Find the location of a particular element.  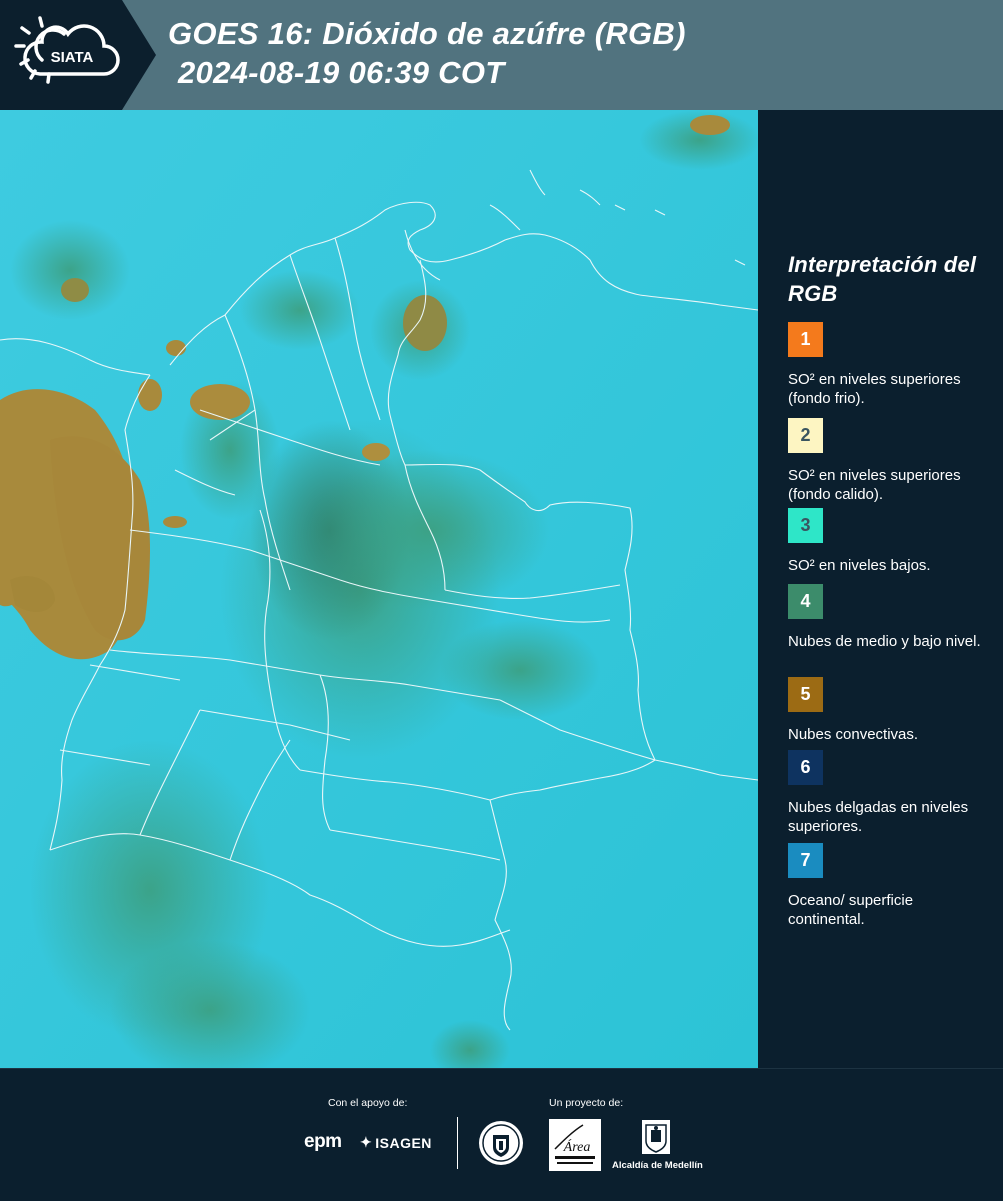

legend-swatch-2: 2 is located at coordinates (805, 435).